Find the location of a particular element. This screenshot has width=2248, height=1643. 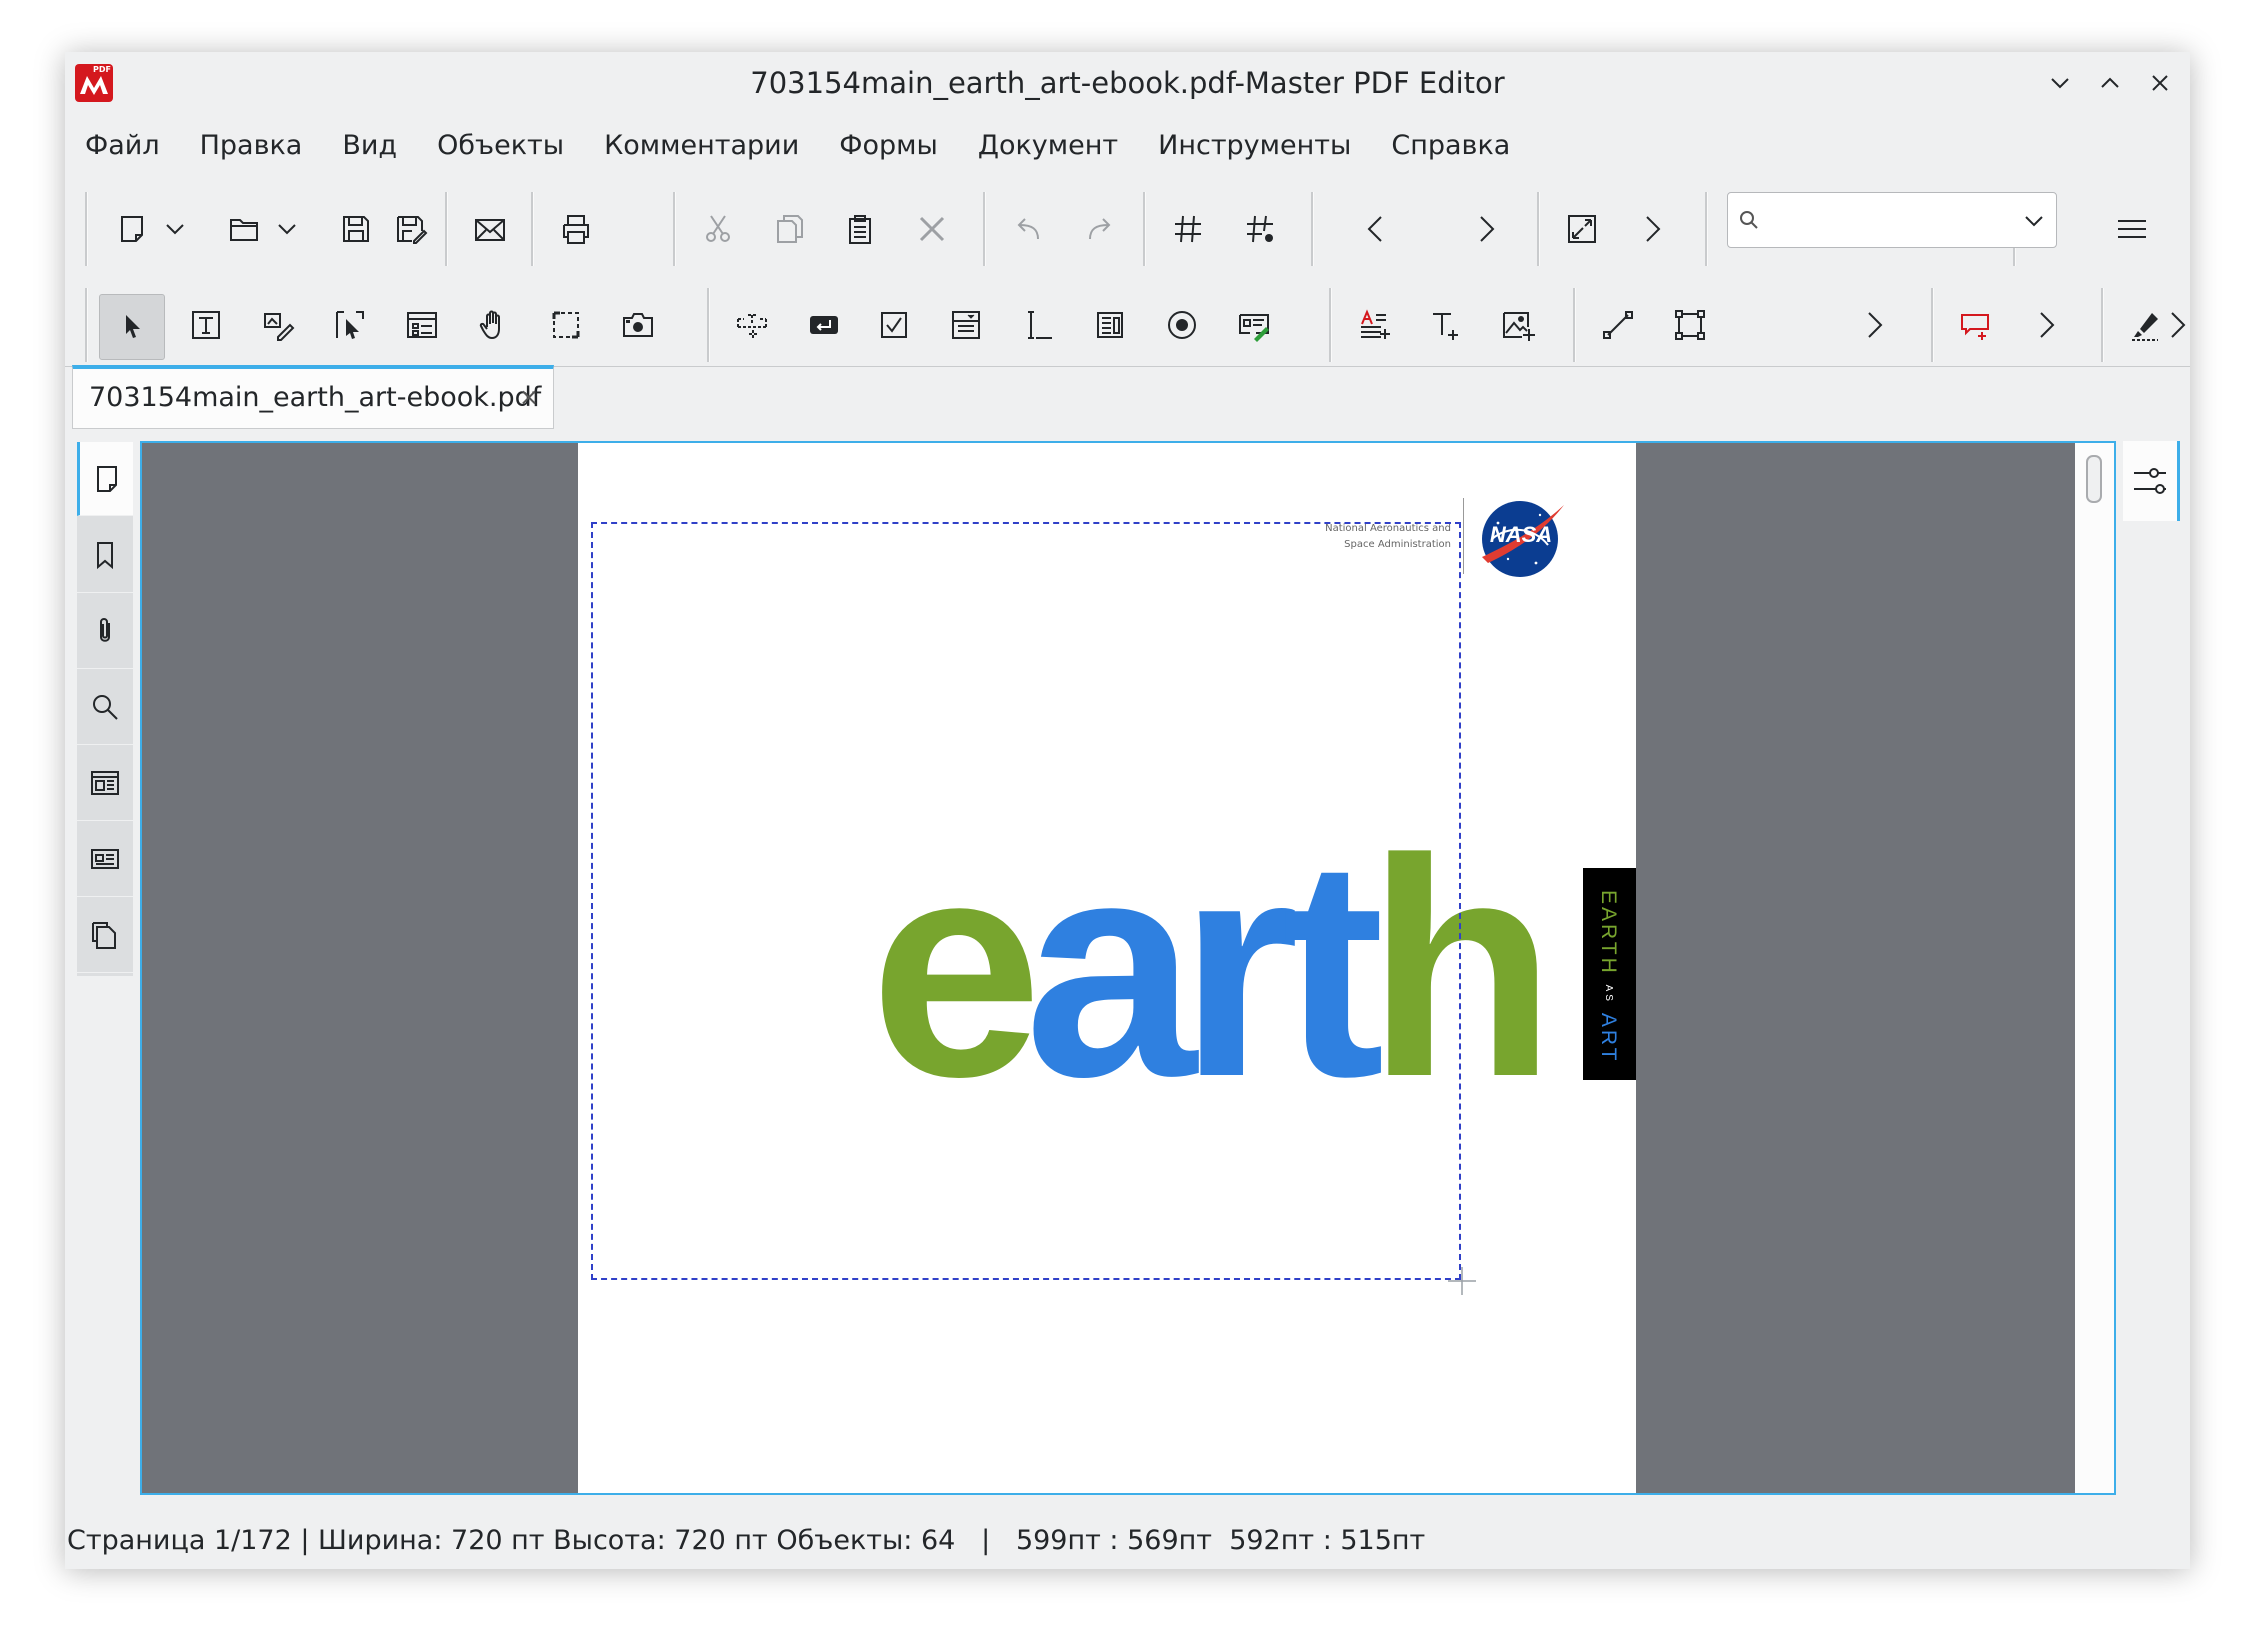

save-button is located at coordinates (356, 229).